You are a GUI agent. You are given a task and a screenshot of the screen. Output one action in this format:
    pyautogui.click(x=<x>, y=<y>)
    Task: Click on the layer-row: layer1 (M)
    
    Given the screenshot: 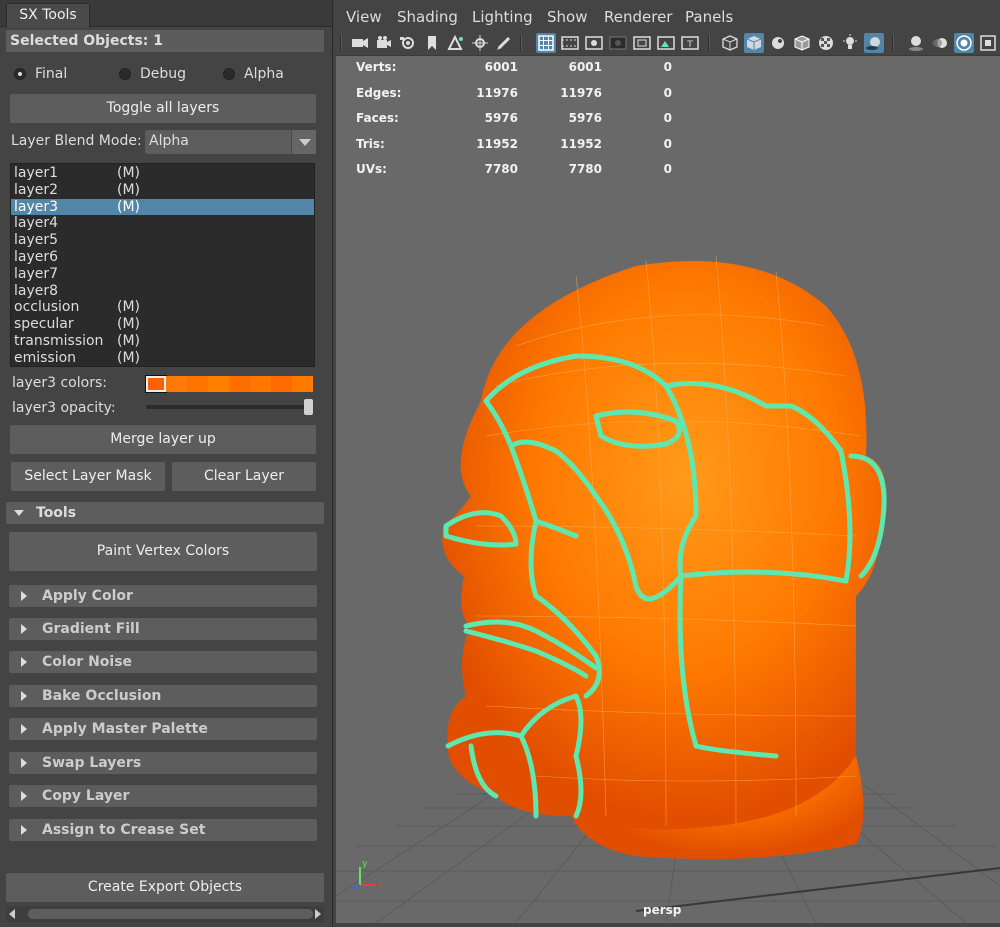 What is the action you would take?
    pyautogui.click(x=162, y=173)
    